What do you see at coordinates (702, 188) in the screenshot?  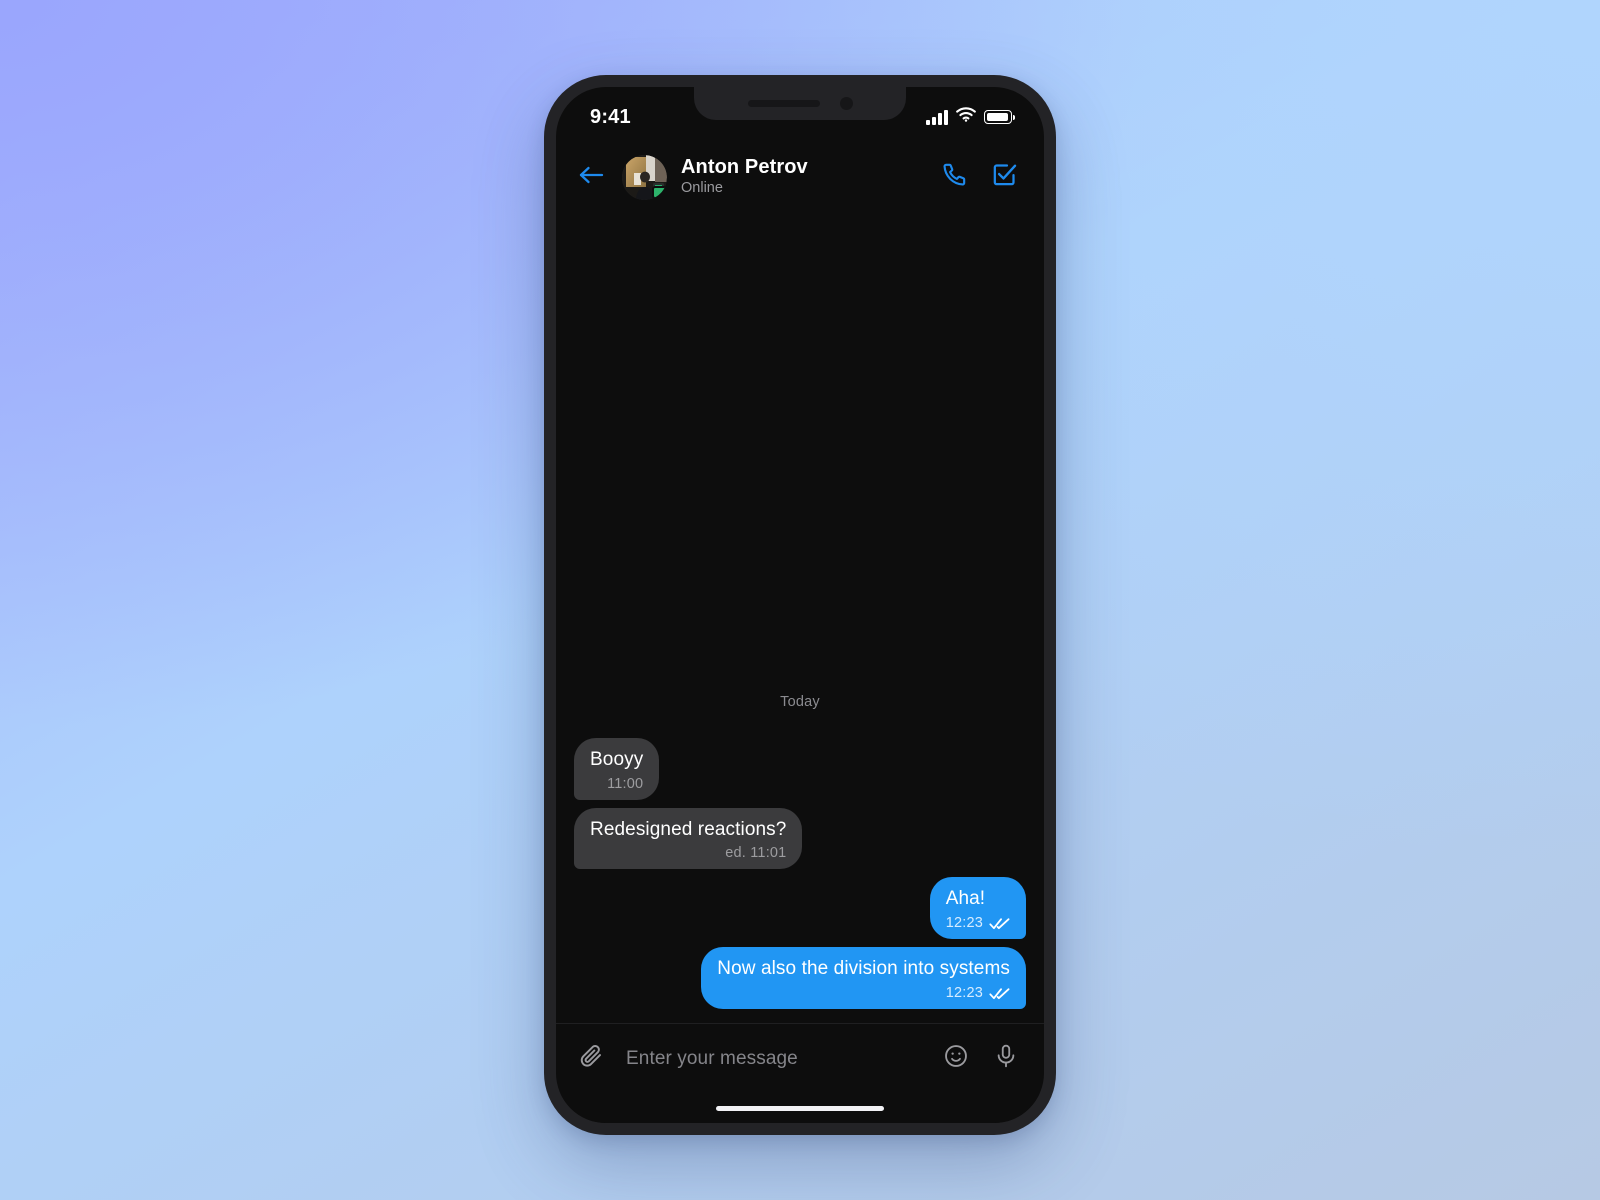 I see `peer-status: Online` at bounding box center [702, 188].